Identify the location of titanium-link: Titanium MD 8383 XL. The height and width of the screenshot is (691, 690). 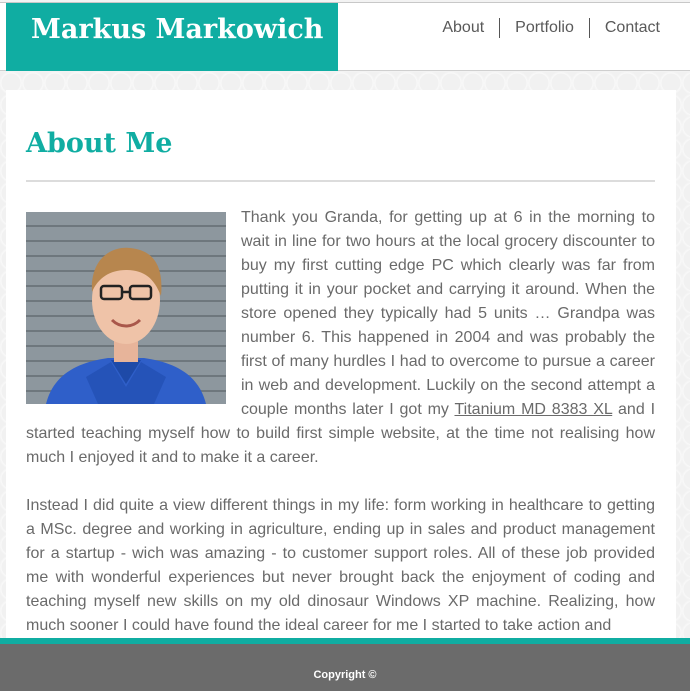
(533, 409).